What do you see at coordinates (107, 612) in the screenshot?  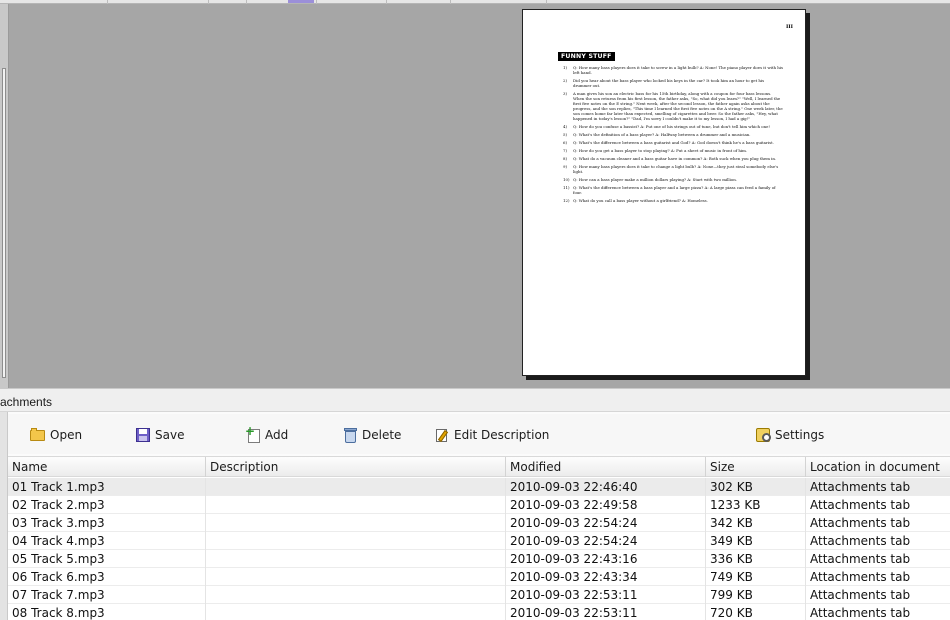 I see `cell-name: 08 Track 8.mp3` at bounding box center [107, 612].